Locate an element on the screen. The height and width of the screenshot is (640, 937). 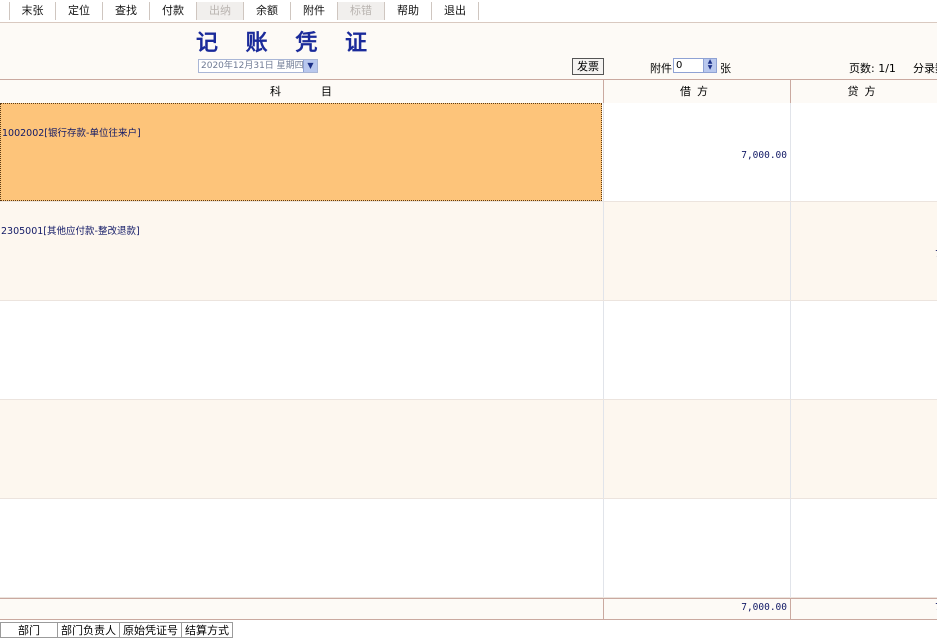
tab-original-voucher-no: 原始凭证号 is located at coordinates (150, 630).